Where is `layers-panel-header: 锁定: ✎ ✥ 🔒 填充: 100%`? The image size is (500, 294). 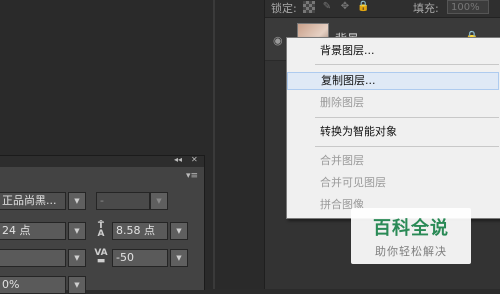
layers-panel-header: 锁定: ✎ ✥ 🔒 填充: 100% is located at coordinates (382, 9).